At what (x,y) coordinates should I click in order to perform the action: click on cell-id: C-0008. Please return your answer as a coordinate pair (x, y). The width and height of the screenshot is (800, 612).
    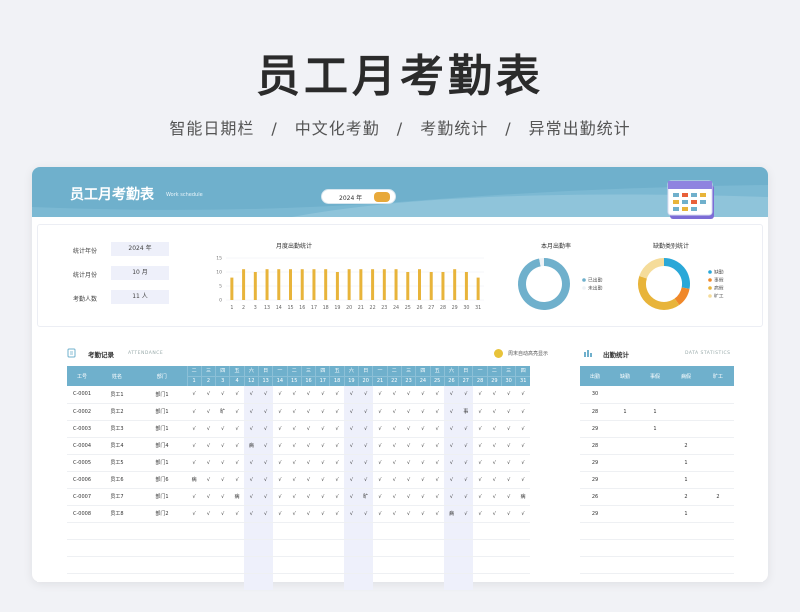
    Looking at the image, I should click on (82, 514).